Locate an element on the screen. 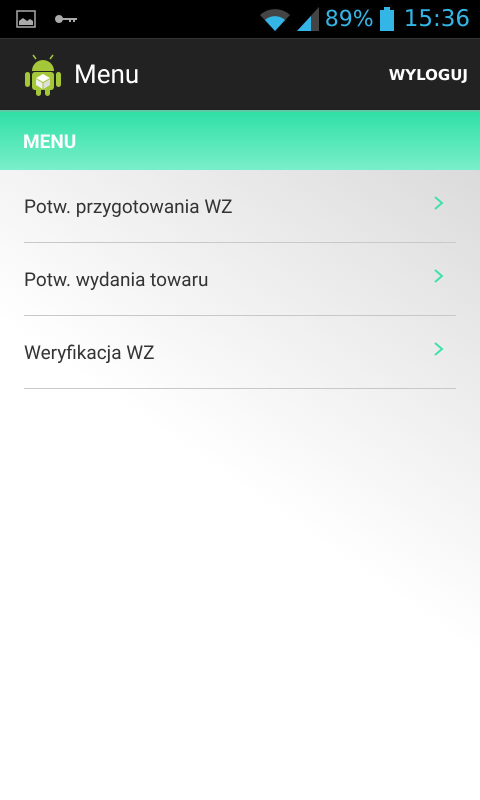 The image size is (480, 800). clock: 15:36 is located at coordinates (437, 19).